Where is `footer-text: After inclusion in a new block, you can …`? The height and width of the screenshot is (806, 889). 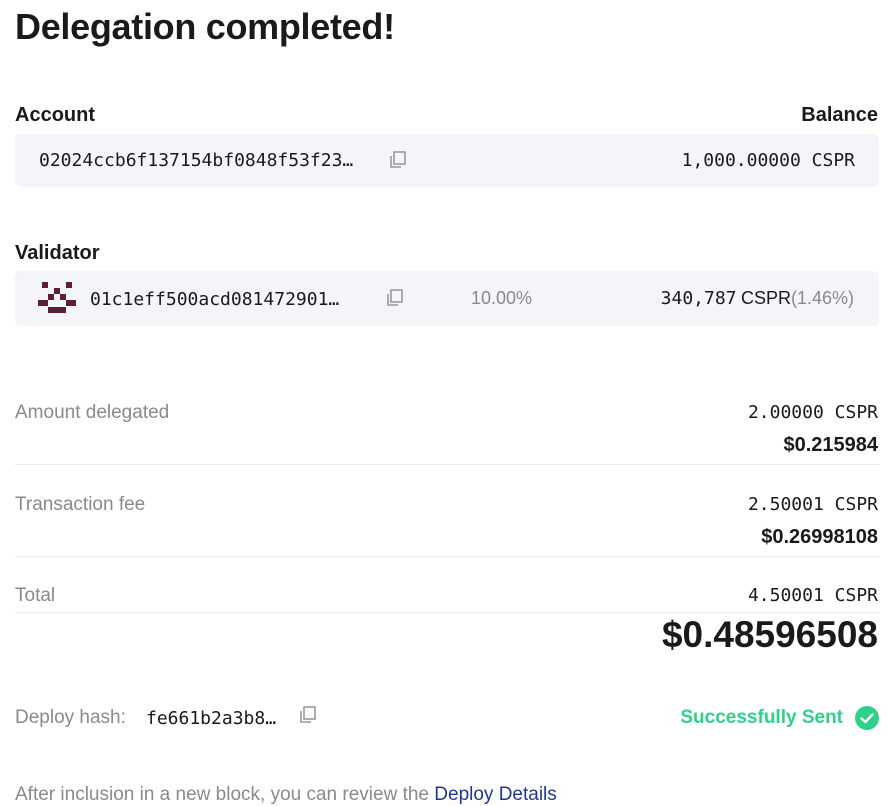
footer-text: After inclusion in a new block, you can … is located at coordinates (222, 794).